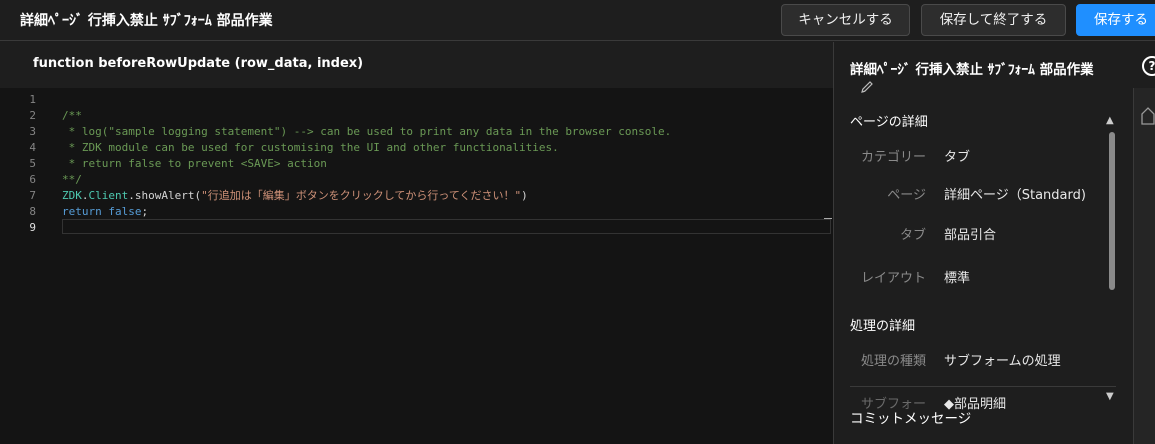 The image size is (1155, 444). Describe the element at coordinates (957, 157) in the screenshot. I see `category-value: タブ` at that location.